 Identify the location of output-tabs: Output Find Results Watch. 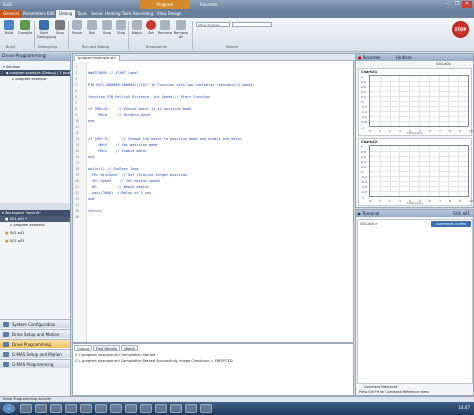
(106, 348).